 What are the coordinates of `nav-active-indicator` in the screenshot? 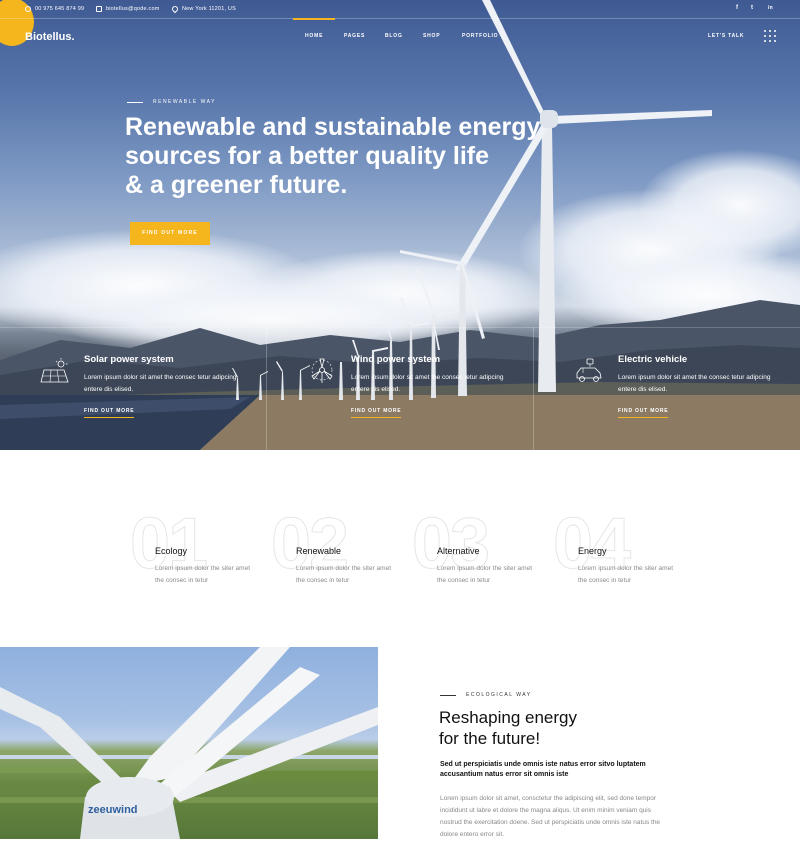 It's located at (314, 19).